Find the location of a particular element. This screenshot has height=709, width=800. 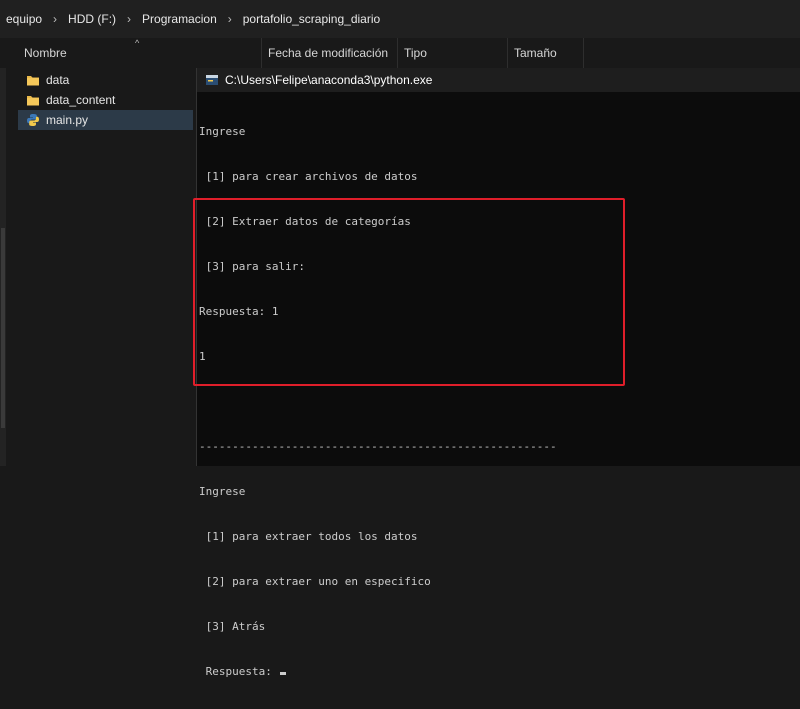

console-line: [2] para extraer uno en especifico is located at coordinates (315, 581).